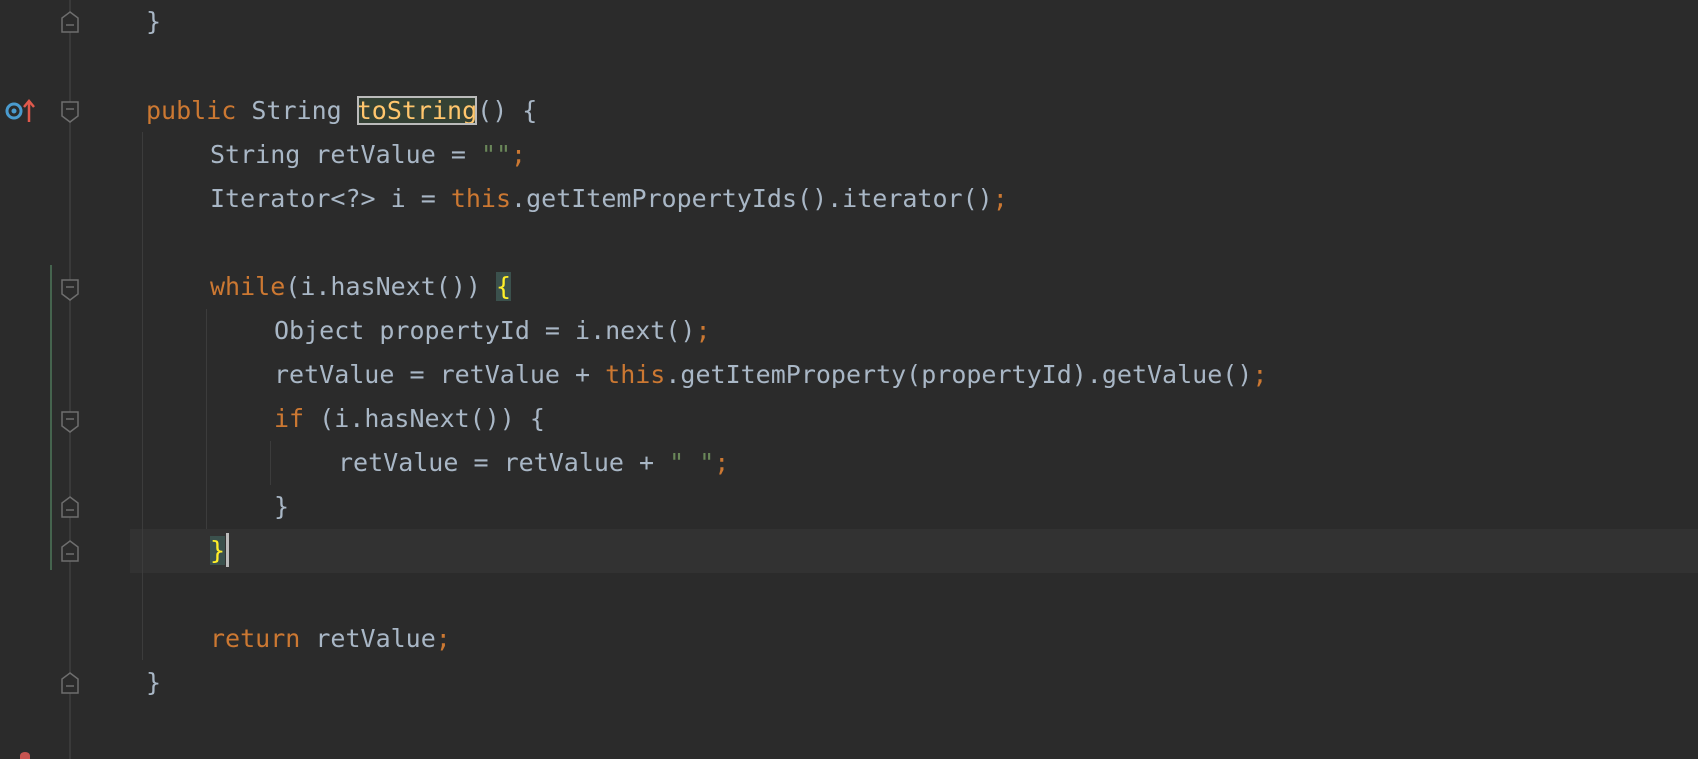 Image resolution: width=1698 pixels, height=759 pixels. I want to click on current-line-highlight, so click(914, 551).